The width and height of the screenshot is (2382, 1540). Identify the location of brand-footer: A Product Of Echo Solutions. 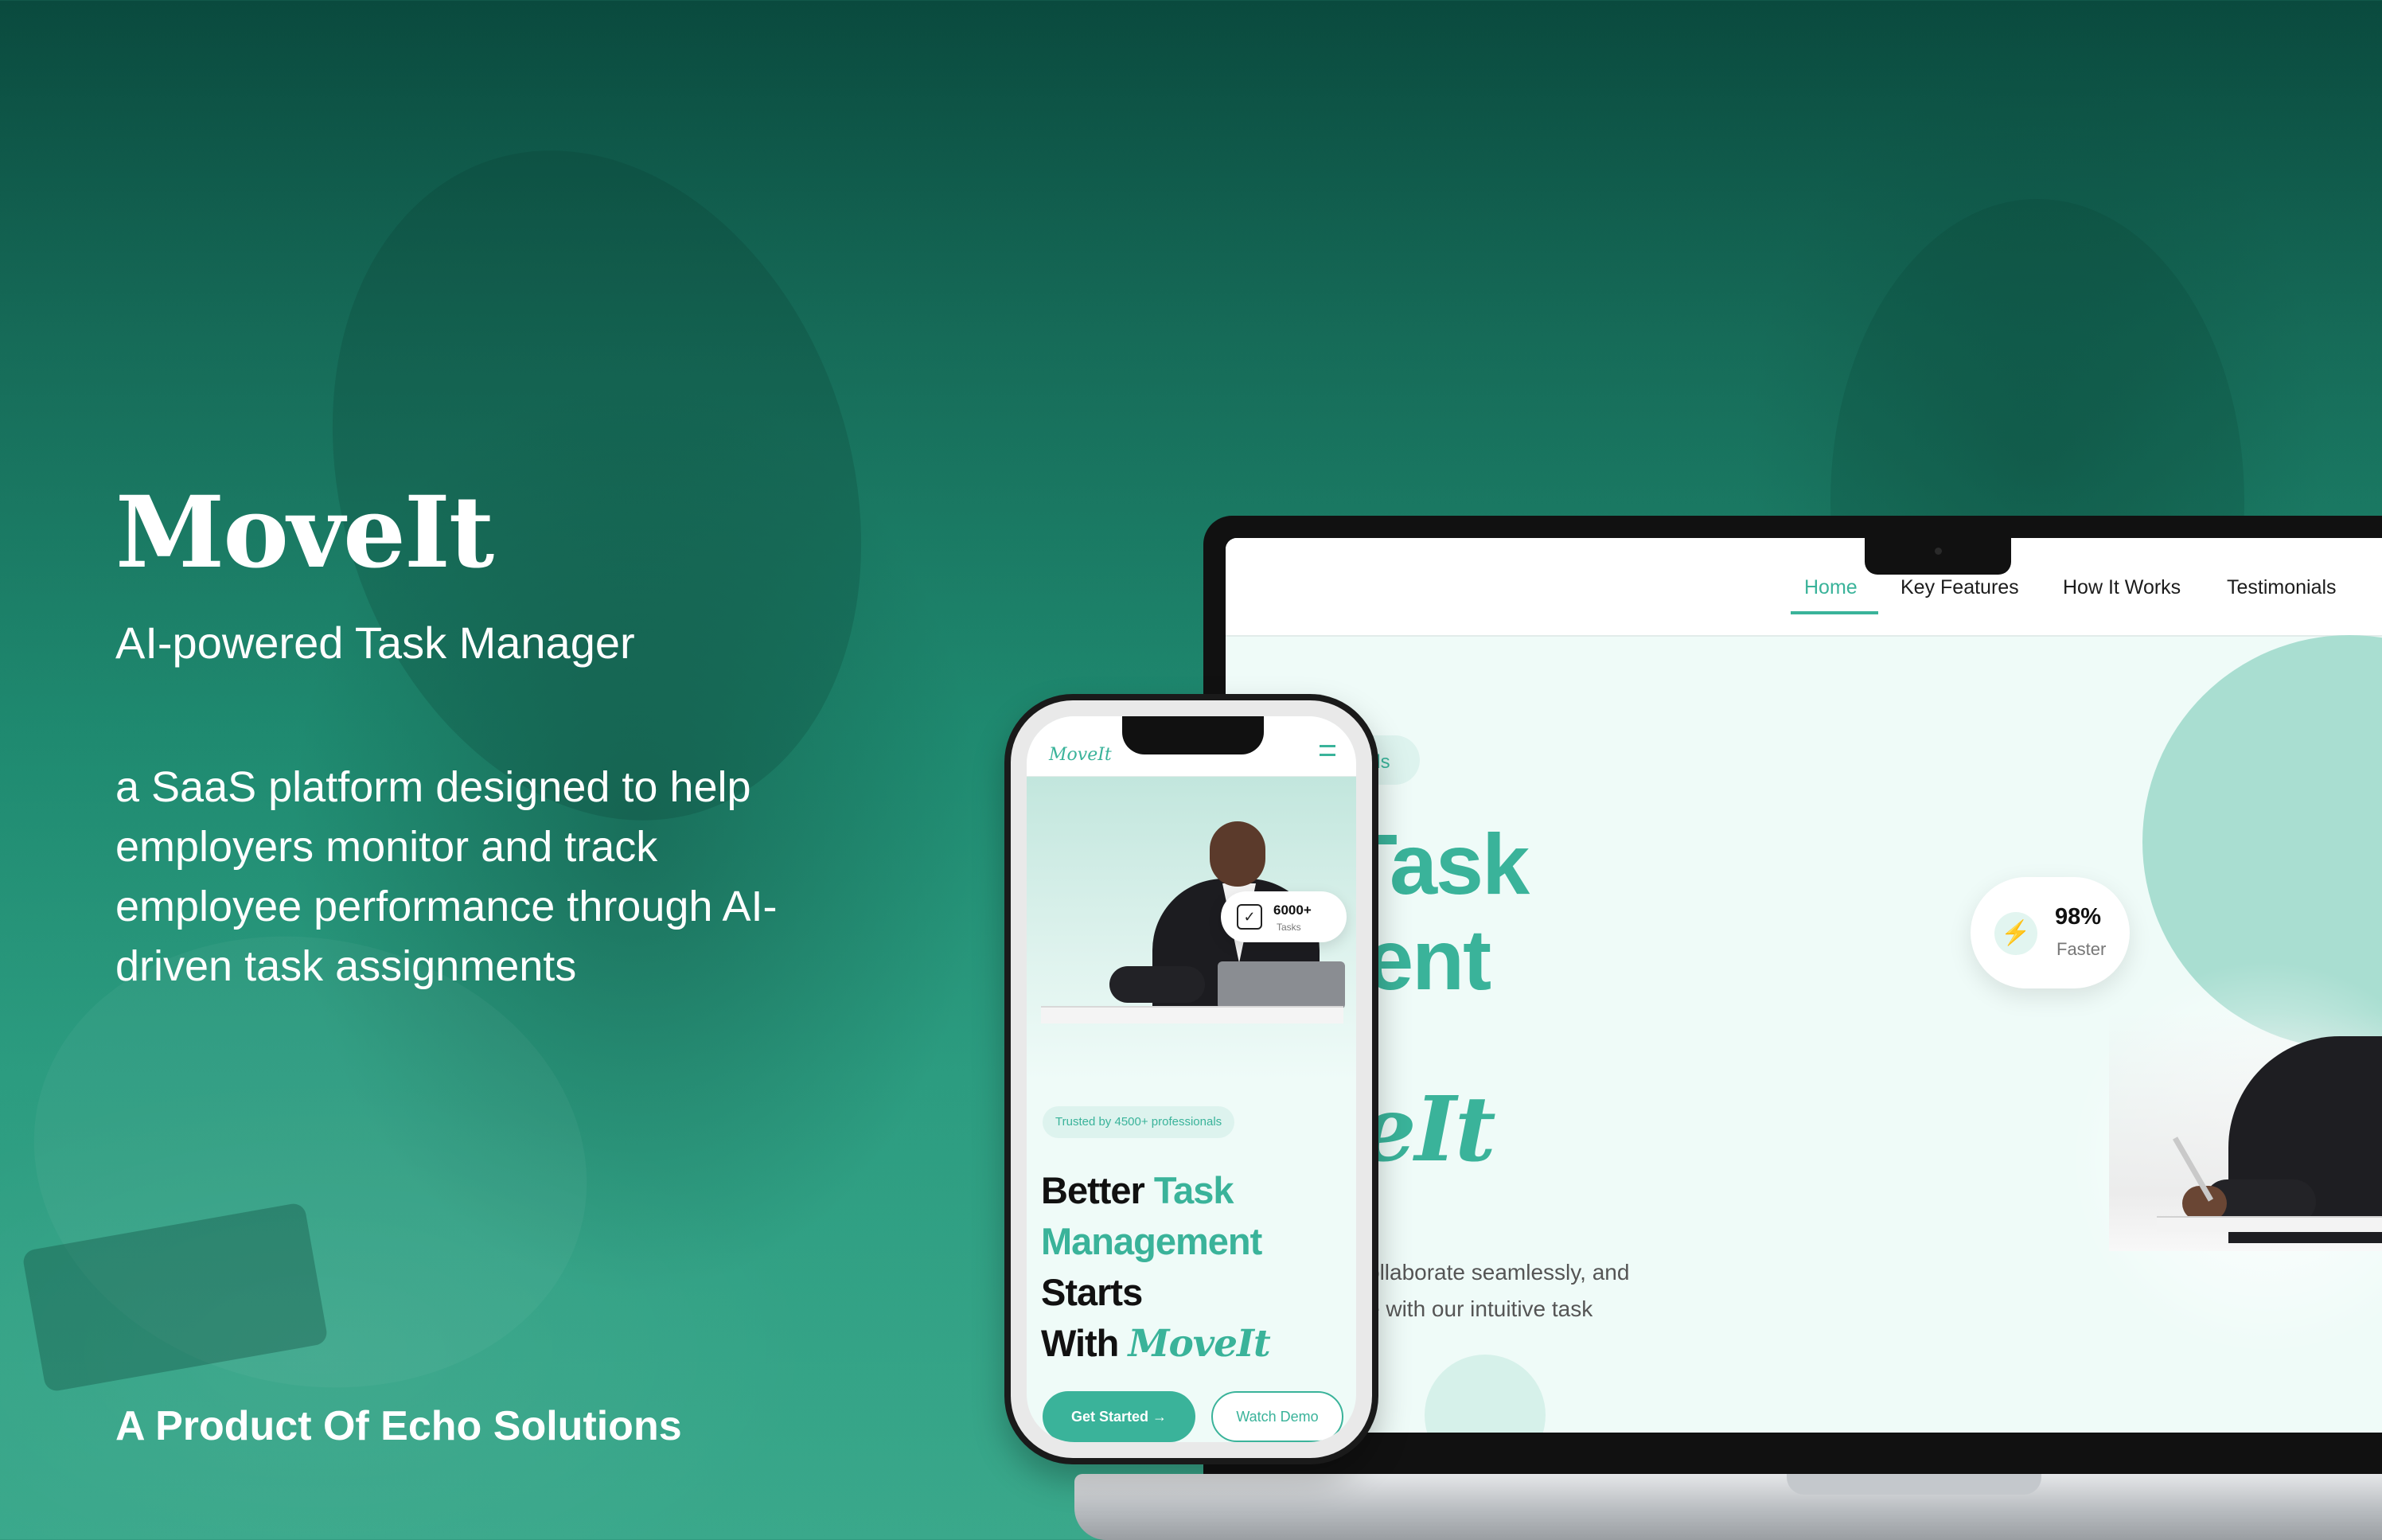
(398, 1426).